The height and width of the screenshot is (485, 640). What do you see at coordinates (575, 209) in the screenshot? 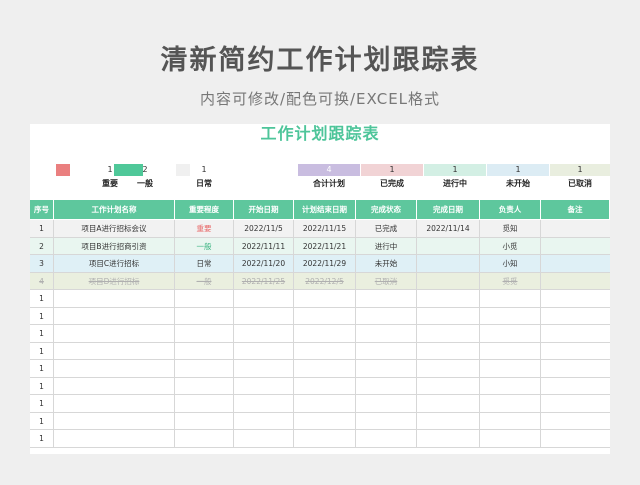
I see `column-header: 备注` at bounding box center [575, 209].